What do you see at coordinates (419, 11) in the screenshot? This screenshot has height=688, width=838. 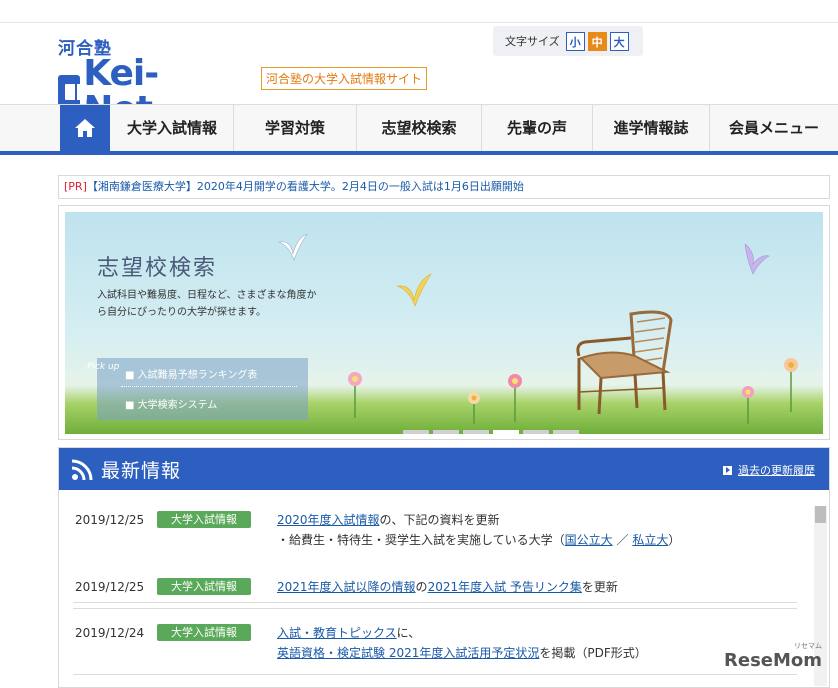 I see `top-strip` at bounding box center [419, 11].